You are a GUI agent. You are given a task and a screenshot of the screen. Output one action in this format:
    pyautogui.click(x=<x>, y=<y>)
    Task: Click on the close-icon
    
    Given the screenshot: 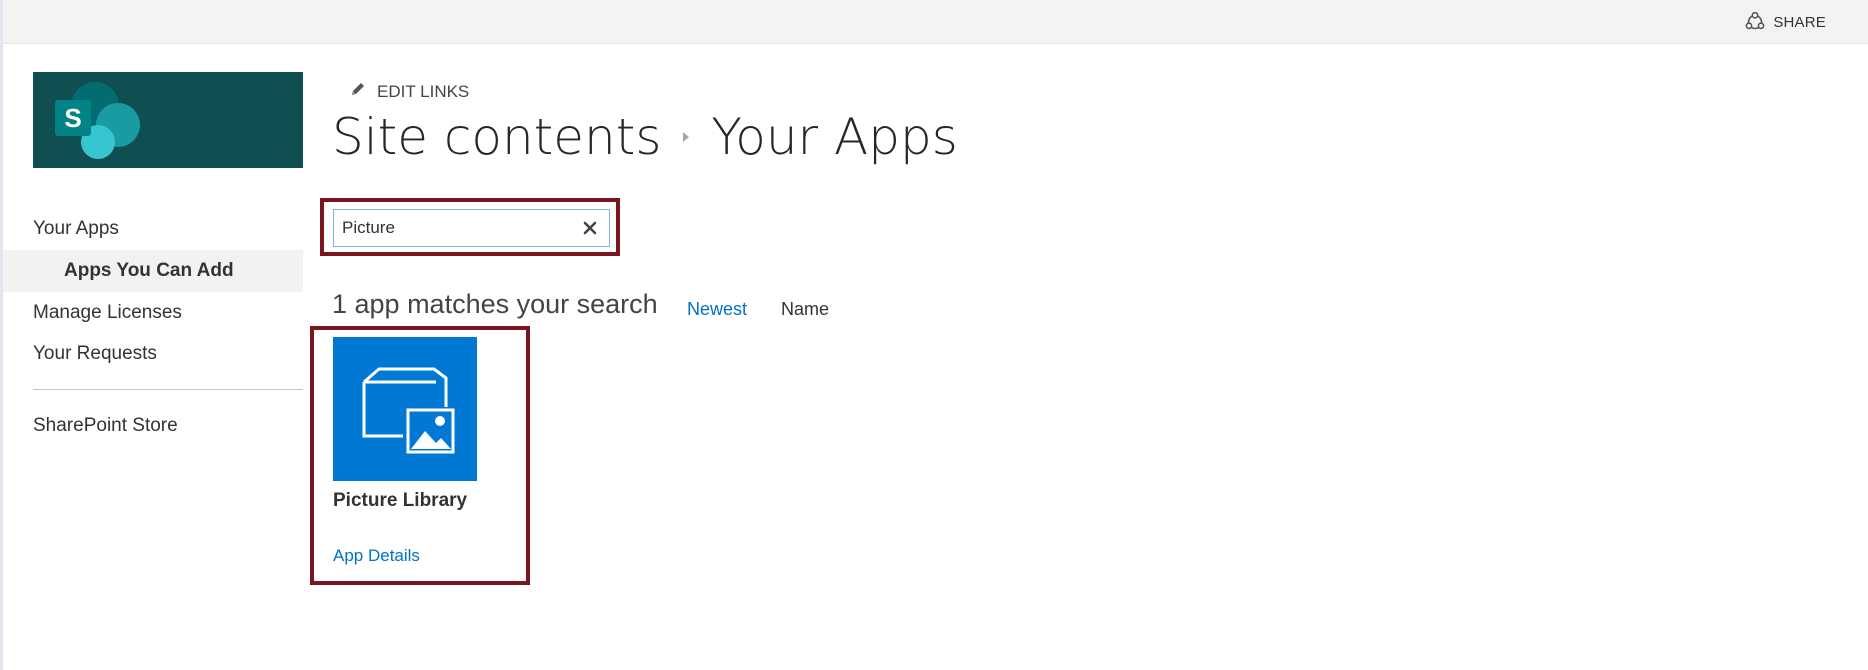 What is the action you would take?
    pyautogui.click(x=590, y=230)
    